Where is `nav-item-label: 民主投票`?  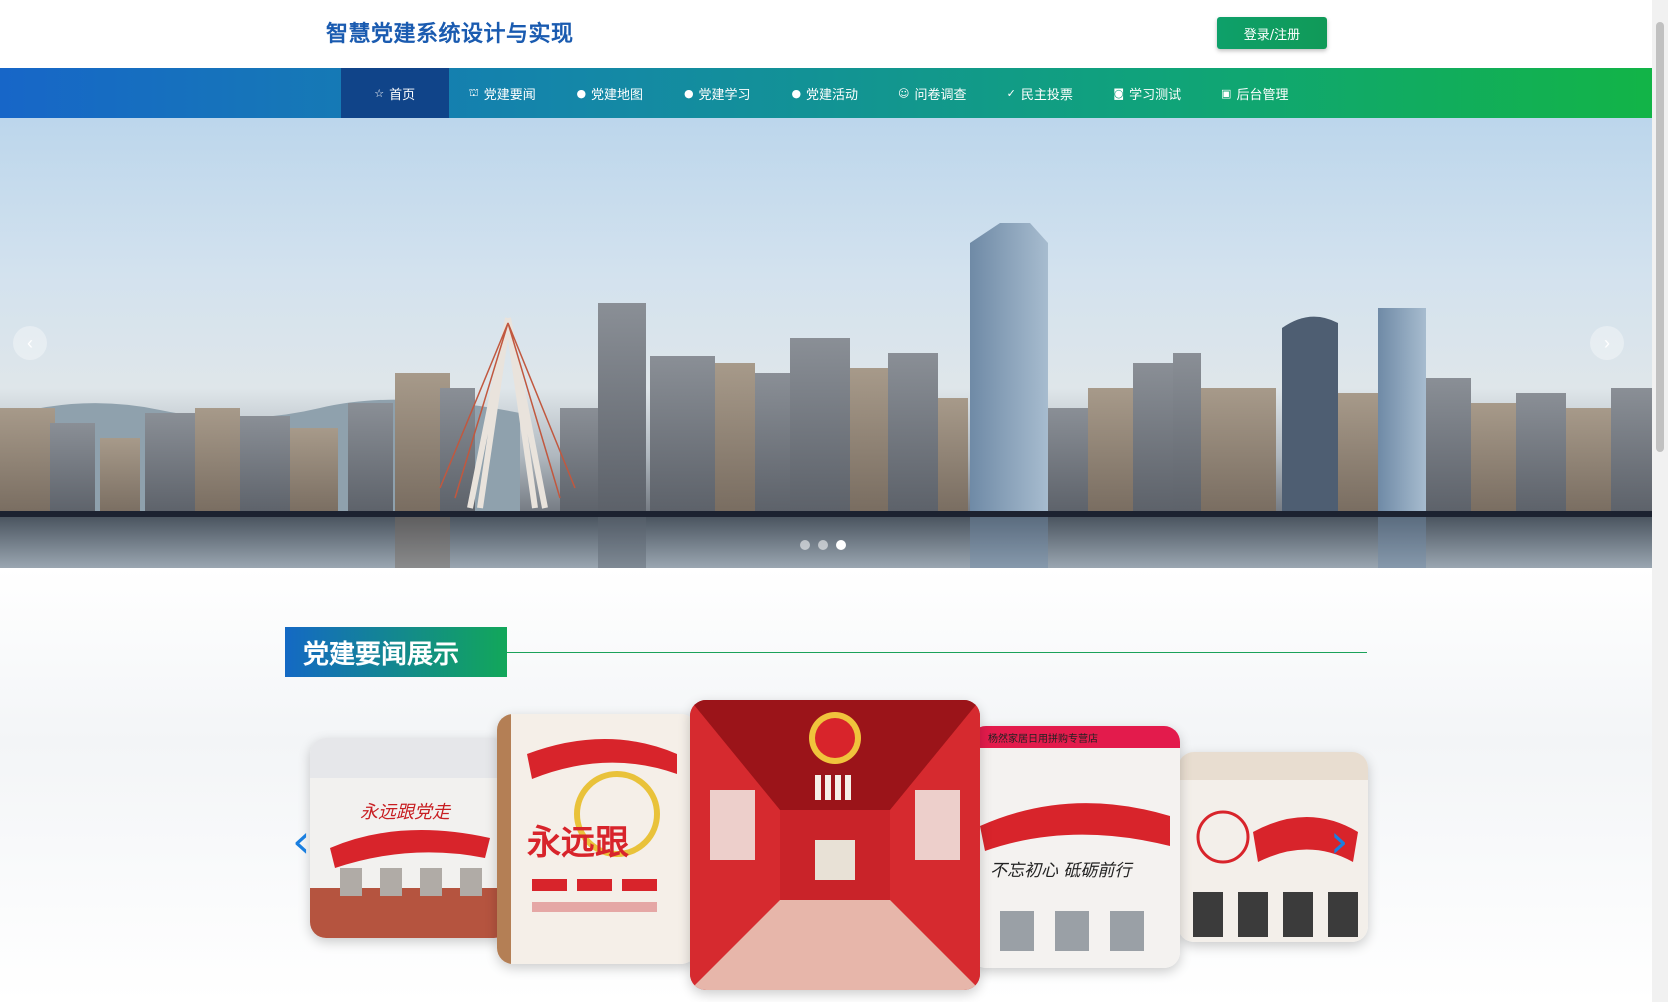 nav-item-label: 民主投票 is located at coordinates (1046, 95).